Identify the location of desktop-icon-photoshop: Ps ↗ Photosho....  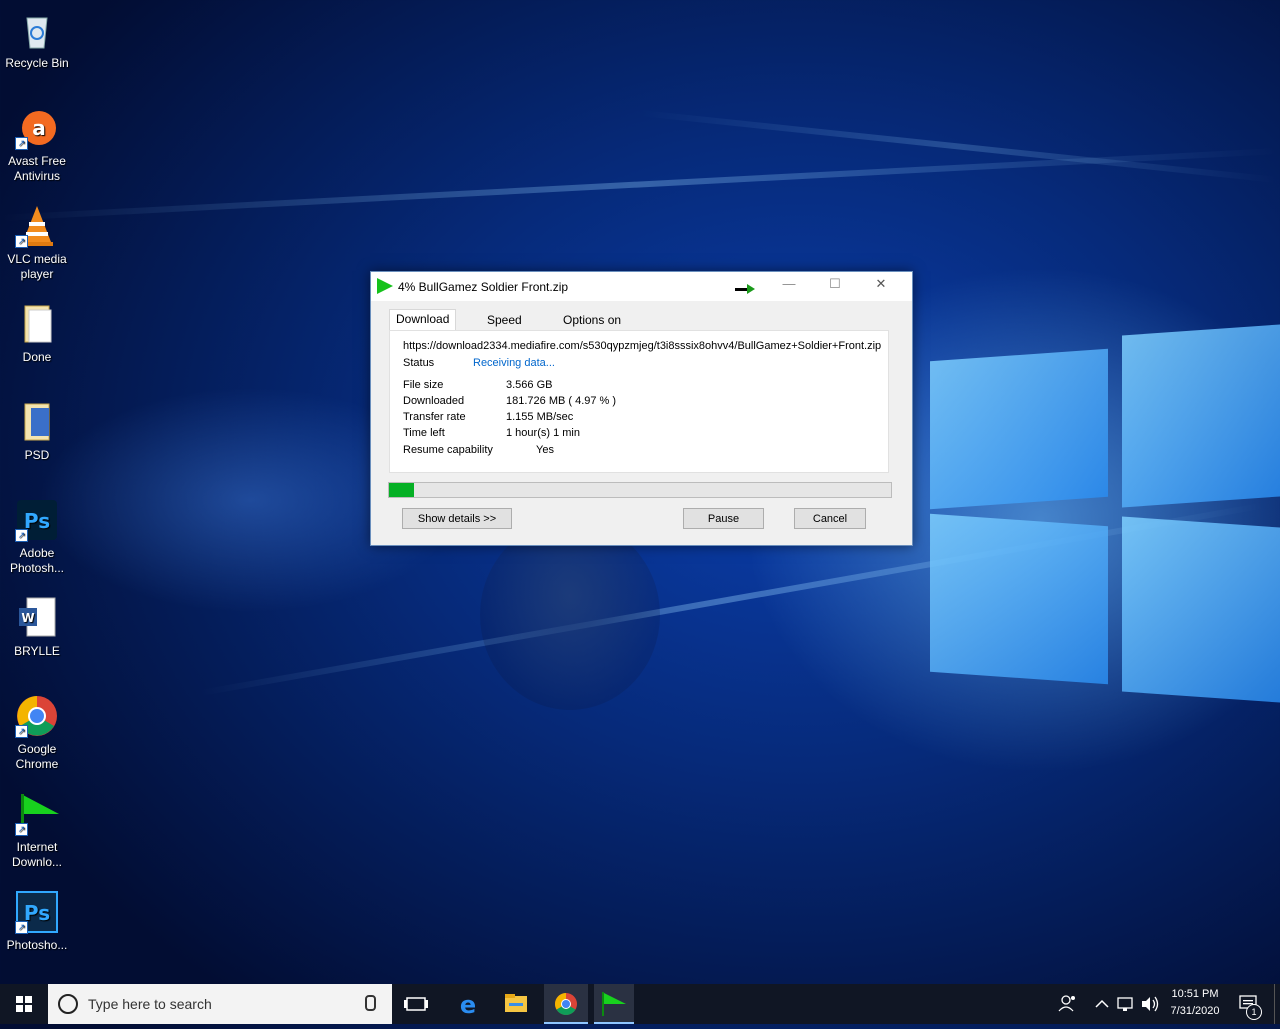
(37, 921).